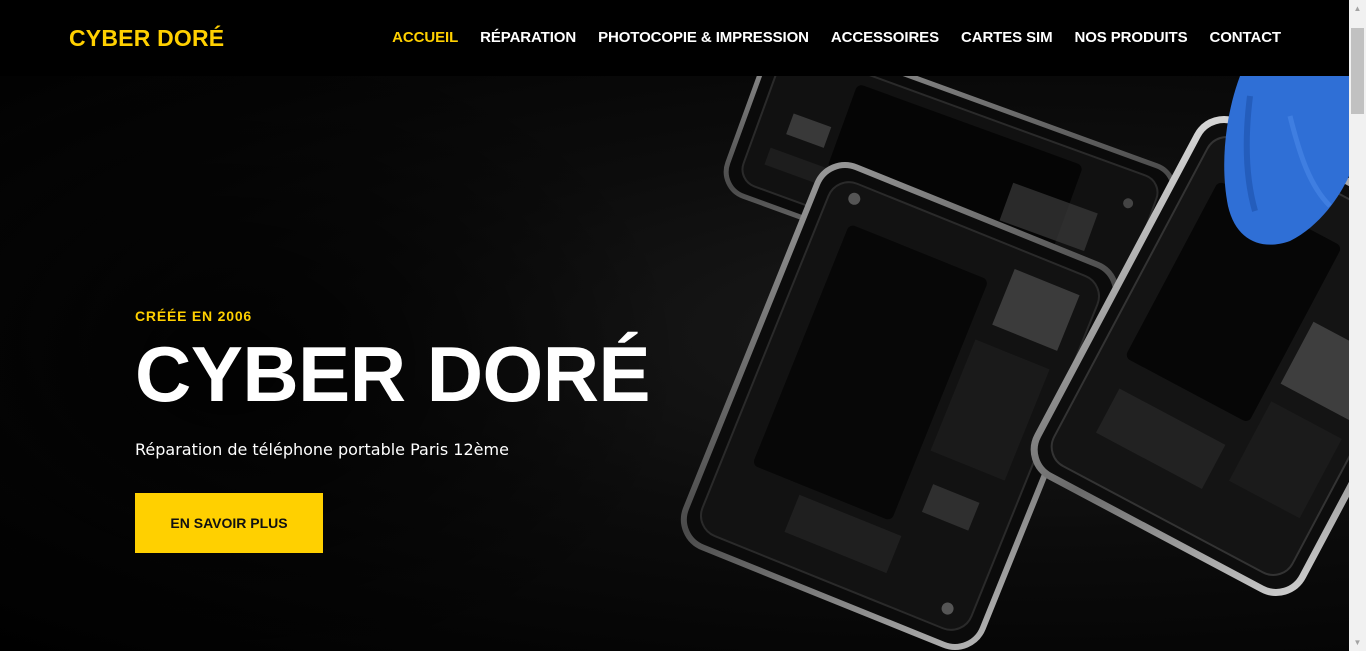 The height and width of the screenshot is (651, 1366). Describe the element at coordinates (1357, 325) in the screenshot. I see `vertical-scrollbar: ▲ ▼` at that location.